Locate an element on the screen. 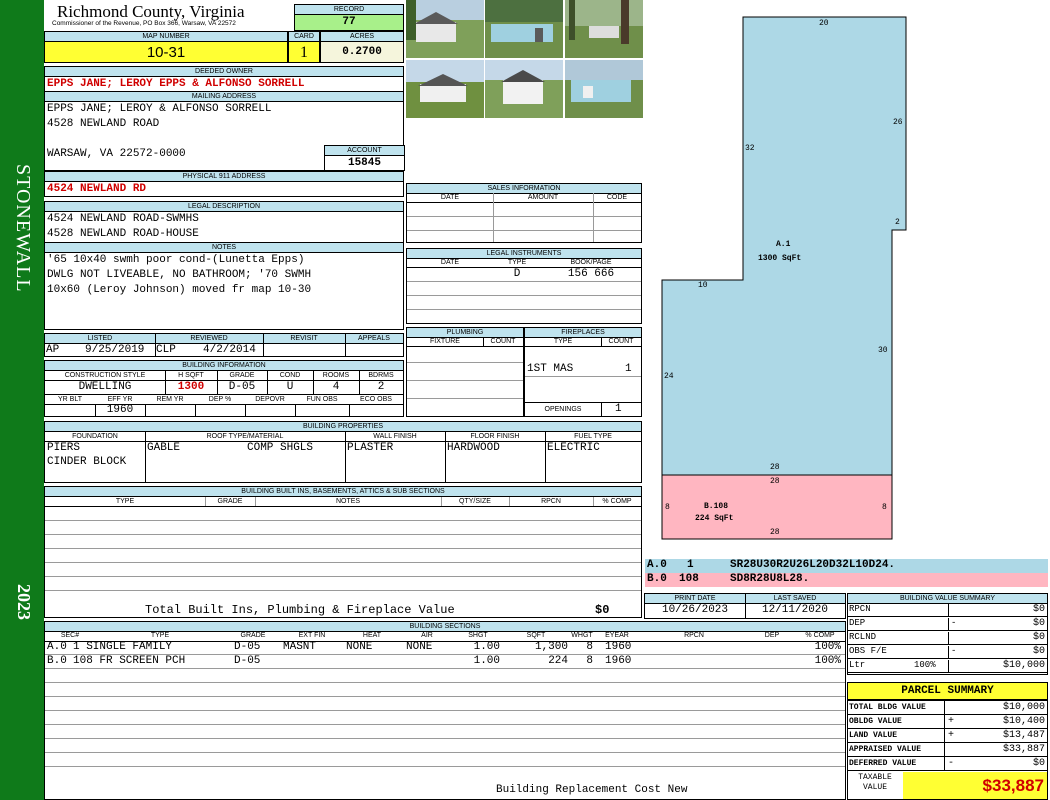  code-a-id: A.0 is located at coordinates (657, 565).